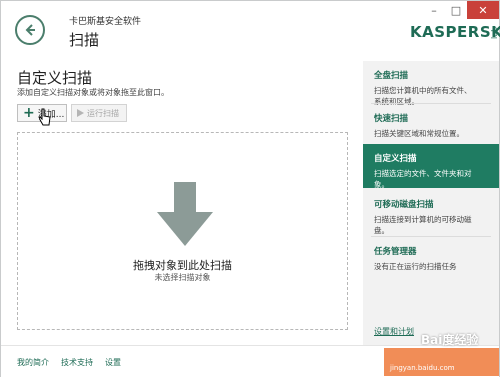  I want to click on page-title: 扫描, so click(84, 40).